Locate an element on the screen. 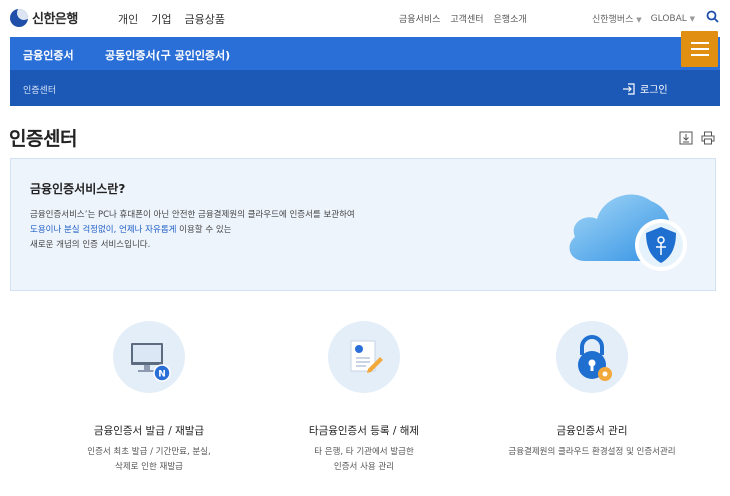  nav-products: 금융상품 is located at coordinates (205, 19).